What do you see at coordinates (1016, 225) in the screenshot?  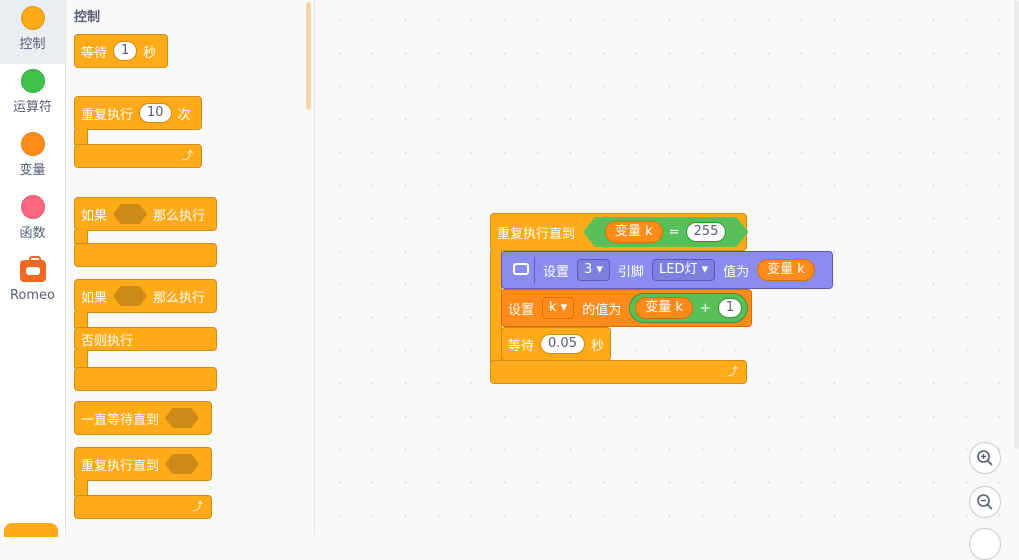 I see `workspace-scrollbar` at bounding box center [1016, 225].